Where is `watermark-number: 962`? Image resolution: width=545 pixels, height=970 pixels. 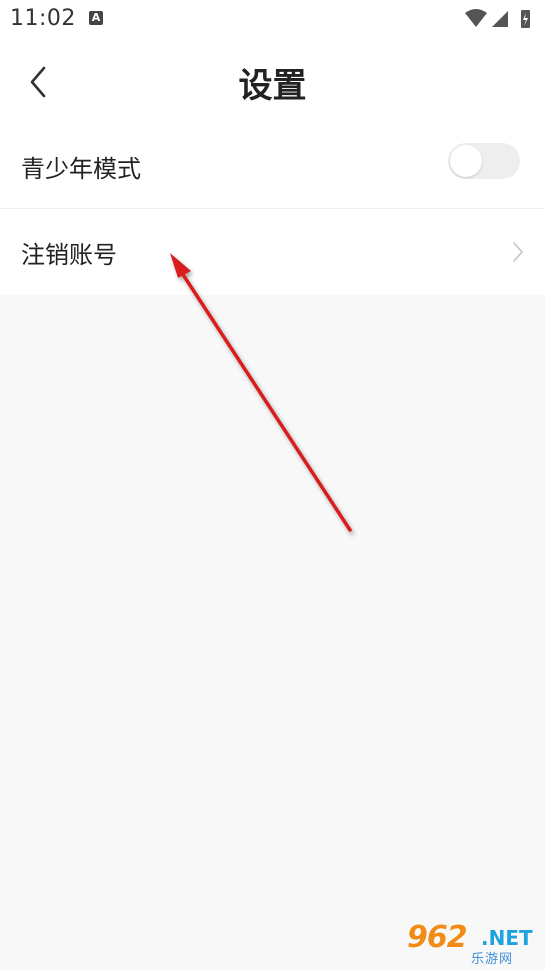
watermark-number: 962 is located at coordinates (437, 937).